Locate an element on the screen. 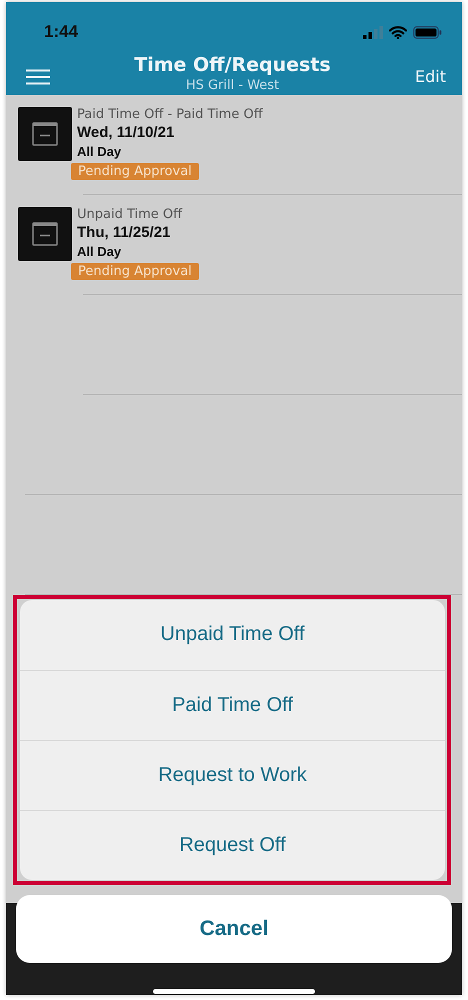 The image size is (468, 1000). request-type: Paid Time Off - Paid Time Off is located at coordinates (170, 114).